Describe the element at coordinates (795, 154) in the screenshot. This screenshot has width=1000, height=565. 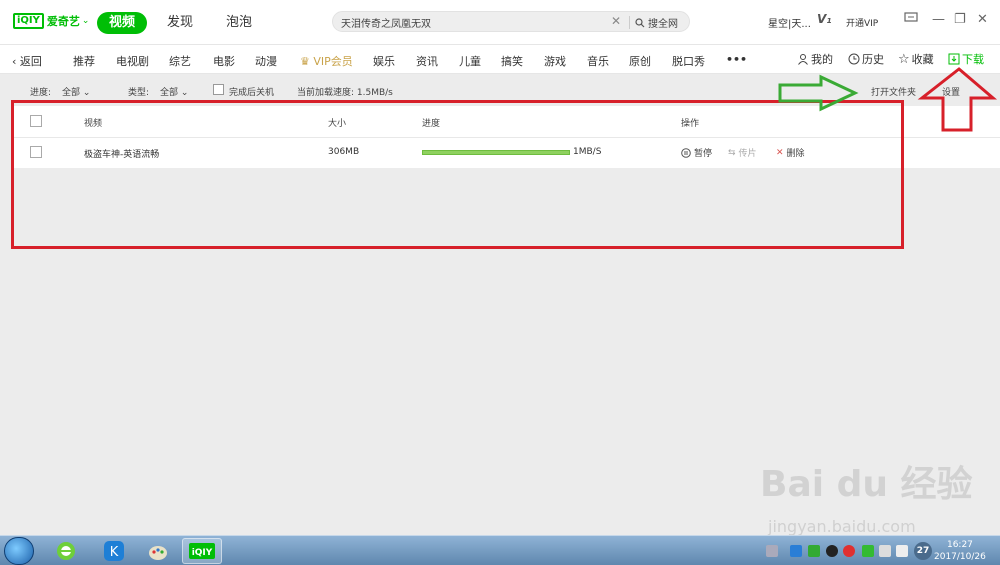
I see `delete-label: 删除` at that location.